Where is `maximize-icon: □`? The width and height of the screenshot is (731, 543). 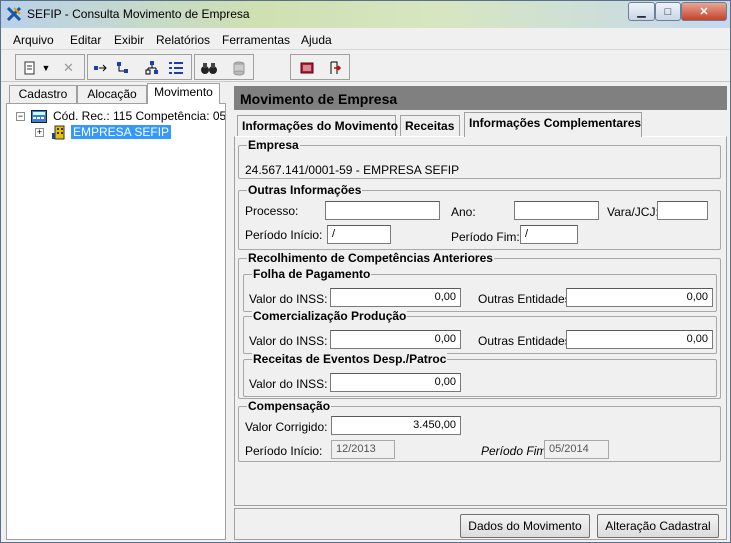
maximize-icon: □ is located at coordinates (668, 11).